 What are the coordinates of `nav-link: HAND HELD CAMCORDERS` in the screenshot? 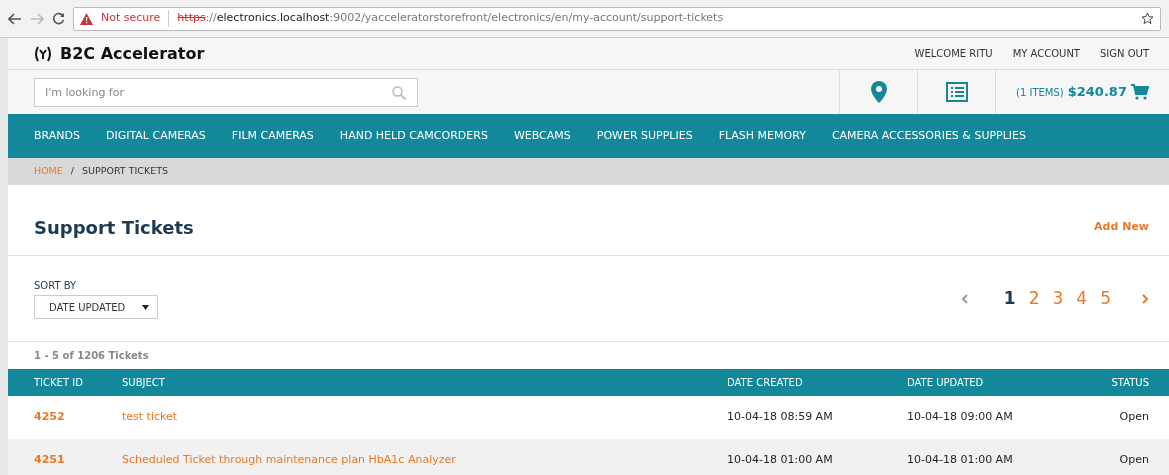 It's located at (413, 136).